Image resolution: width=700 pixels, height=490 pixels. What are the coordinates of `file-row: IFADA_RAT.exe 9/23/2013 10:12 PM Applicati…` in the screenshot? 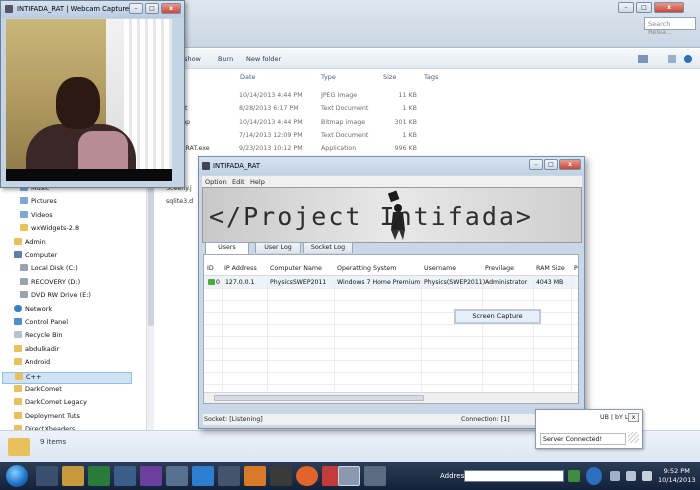 It's located at (320, 149).